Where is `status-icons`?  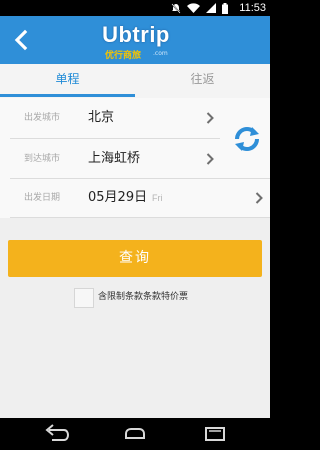 status-icons is located at coordinates (199, 8).